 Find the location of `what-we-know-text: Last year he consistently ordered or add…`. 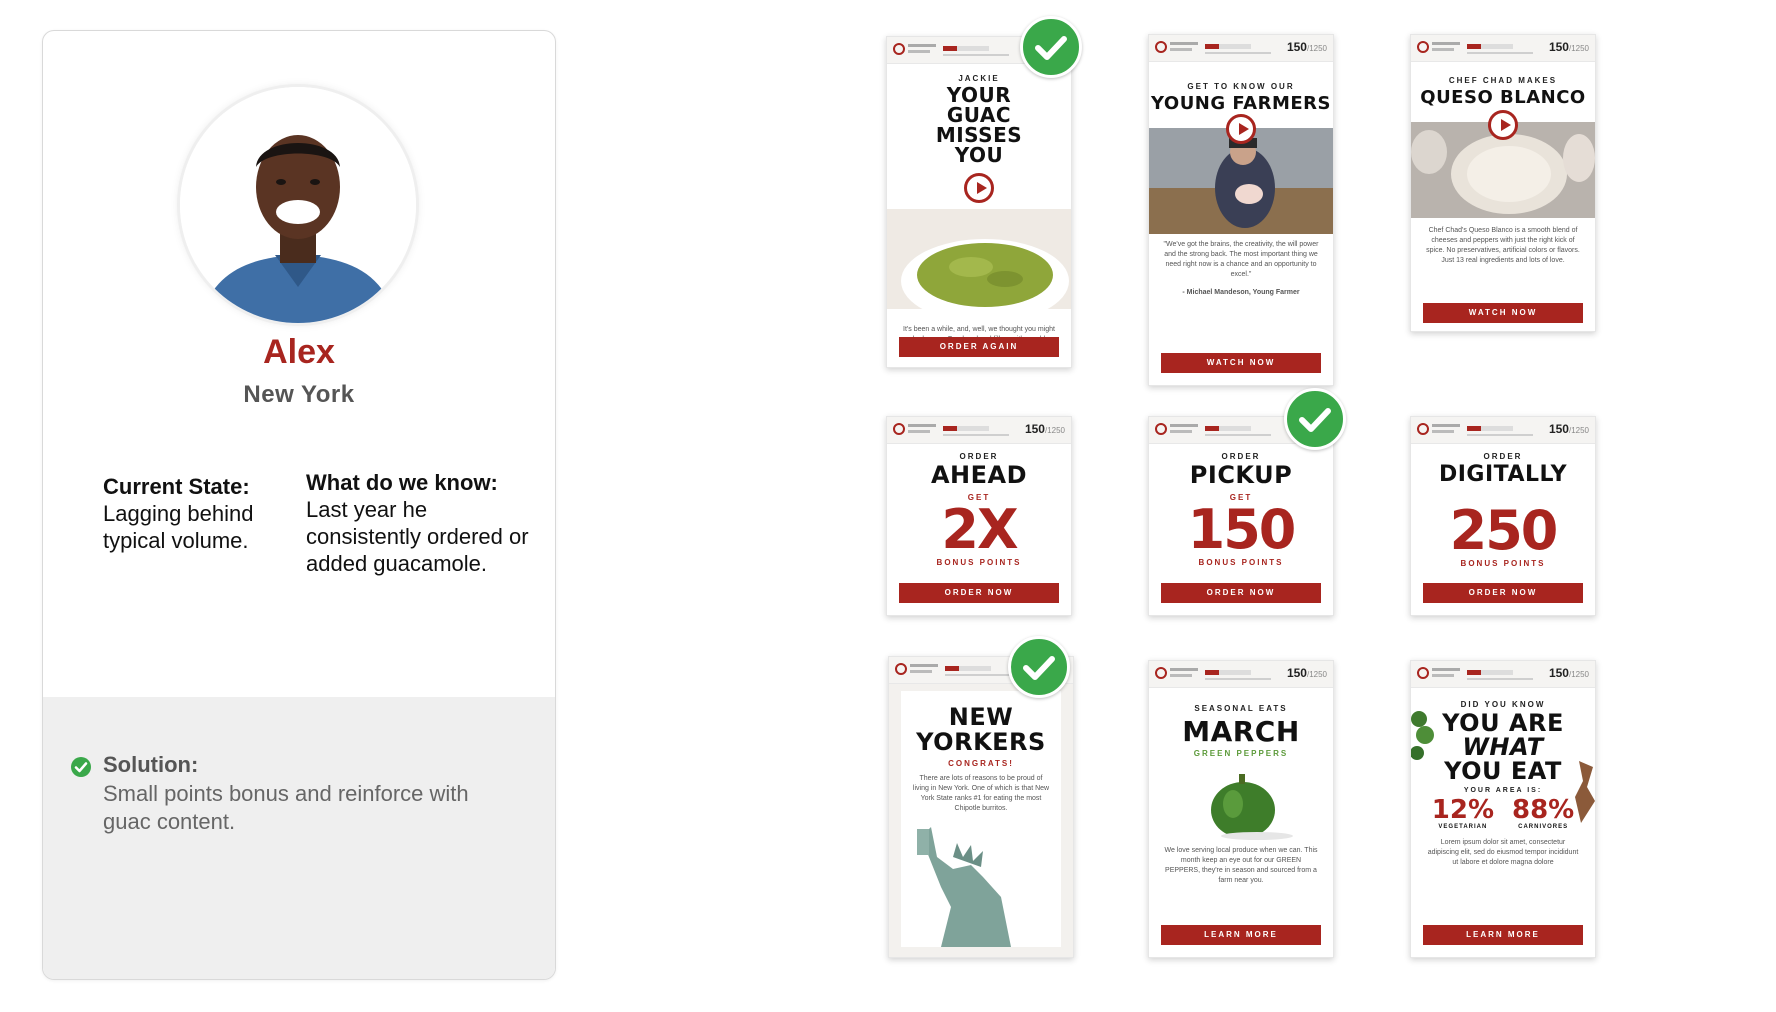

what-we-know-text: Last year he consistently ordered or add… is located at coordinates (417, 536).